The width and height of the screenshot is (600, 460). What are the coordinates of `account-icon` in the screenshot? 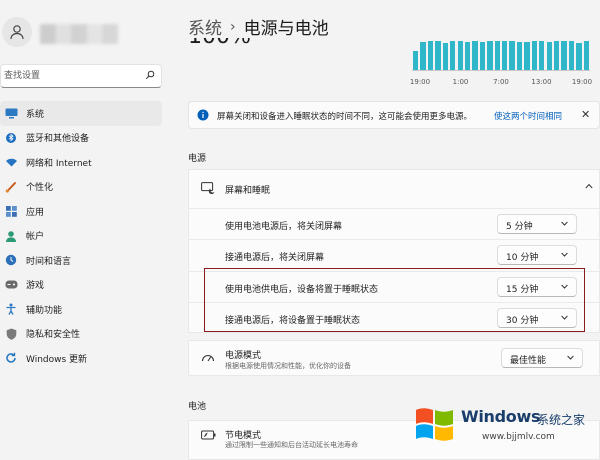 It's located at (11, 236).